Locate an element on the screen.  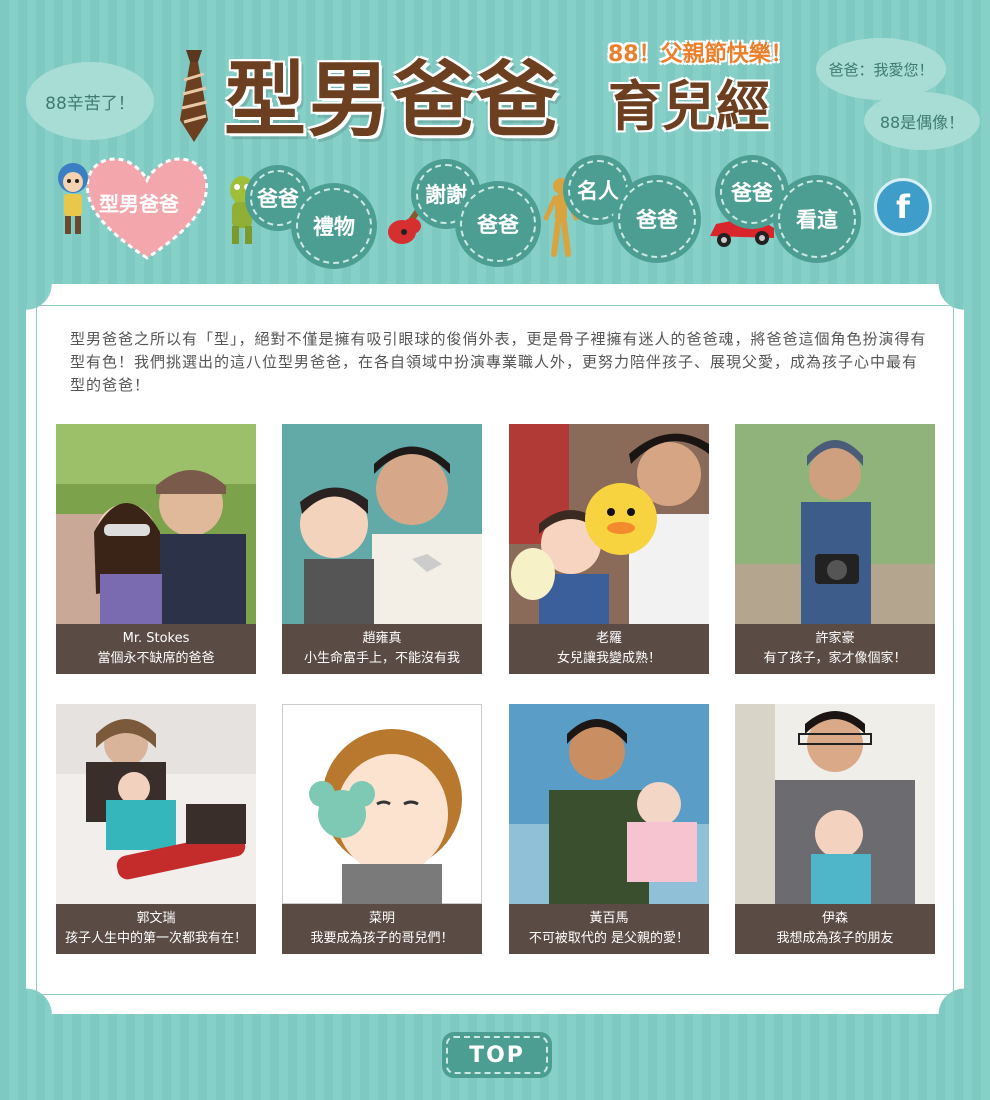
dad-quote: 我要成為孩子的哥兒們！ is located at coordinates (382, 938).